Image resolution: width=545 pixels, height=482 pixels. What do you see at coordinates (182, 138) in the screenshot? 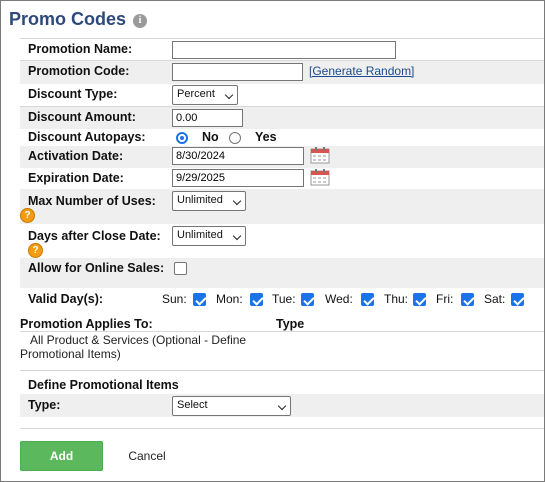
I see `autopays-no-radio` at bounding box center [182, 138].